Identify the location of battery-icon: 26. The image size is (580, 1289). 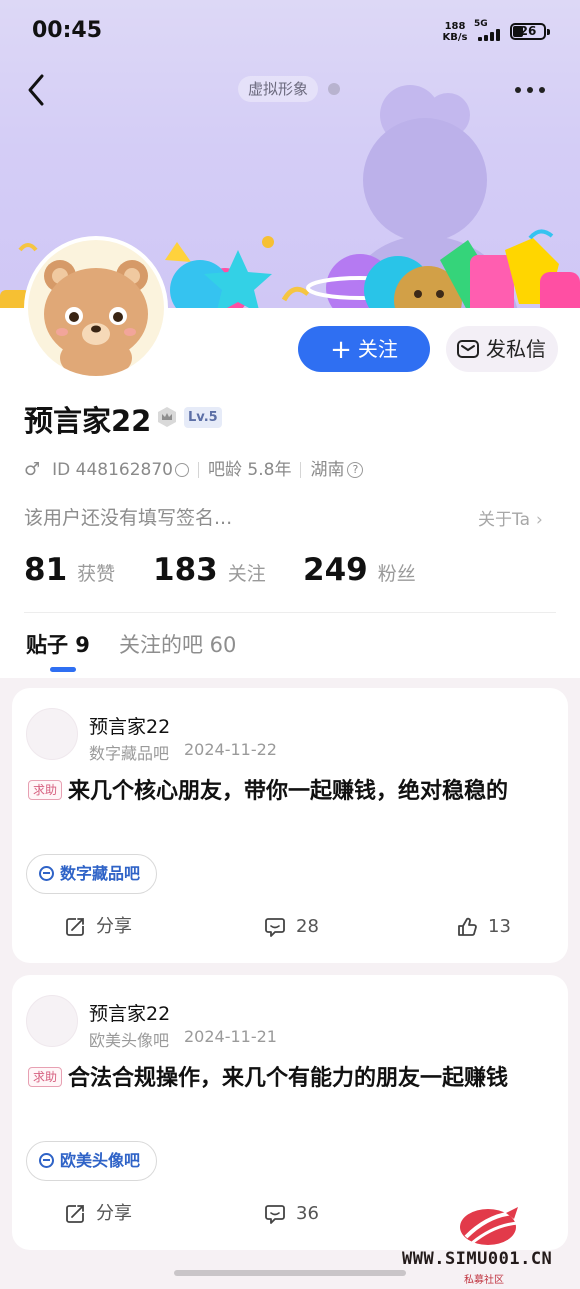
(530, 31).